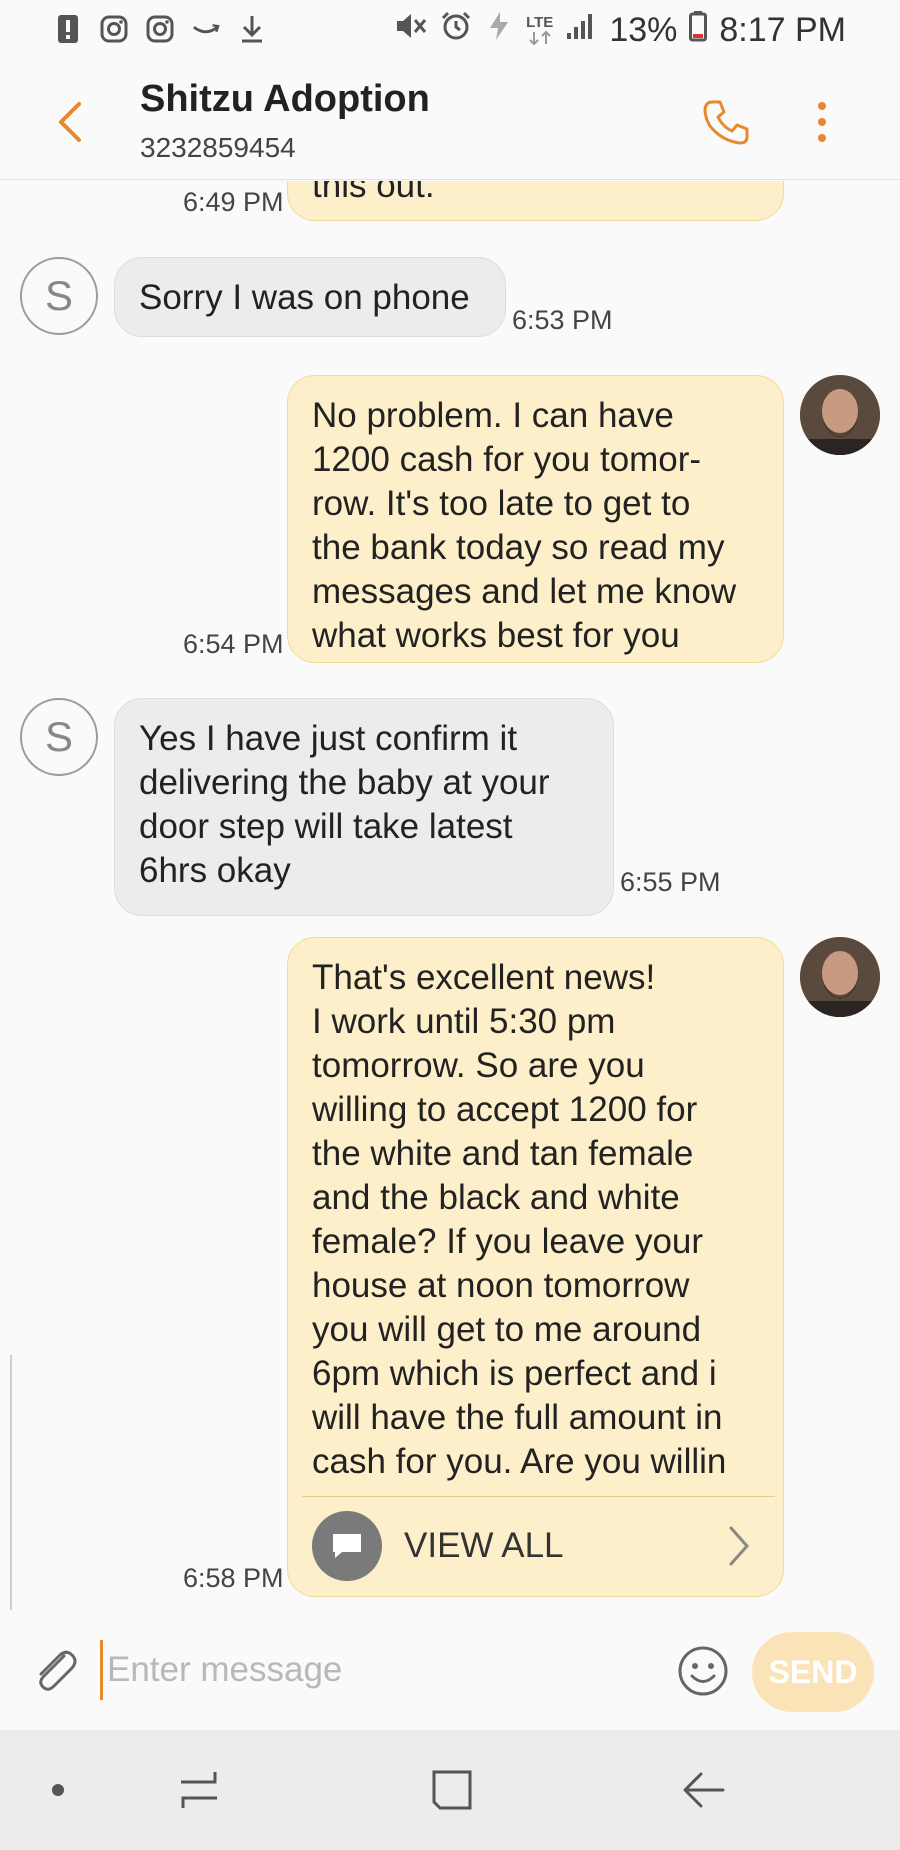 This screenshot has height=1850, width=900. I want to click on chevron-left-icon, so click(70, 122).